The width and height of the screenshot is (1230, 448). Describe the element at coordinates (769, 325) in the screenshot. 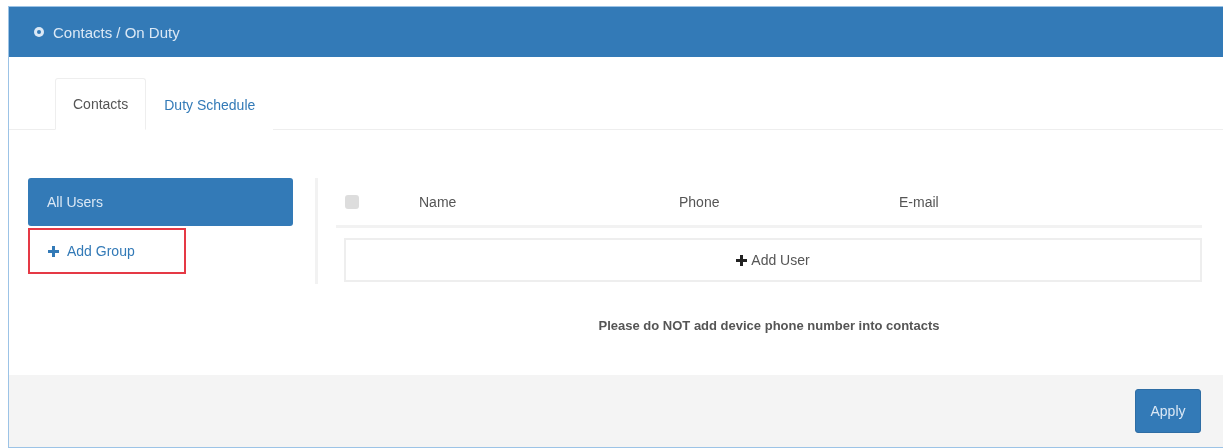

I see `warning-note: Please do NOT add device phone number into contacts` at that location.